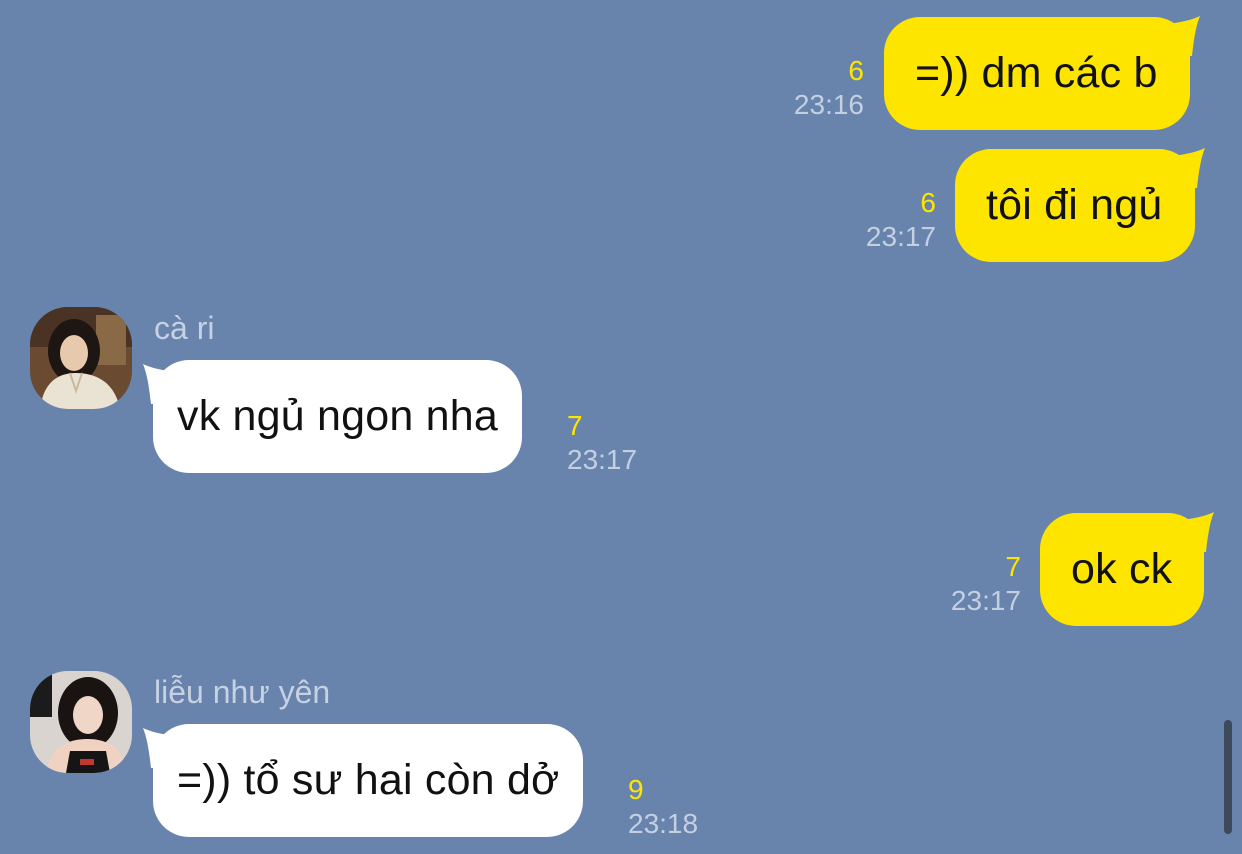  What do you see at coordinates (1228, 777) in the screenshot?
I see `scrollbar` at bounding box center [1228, 777].